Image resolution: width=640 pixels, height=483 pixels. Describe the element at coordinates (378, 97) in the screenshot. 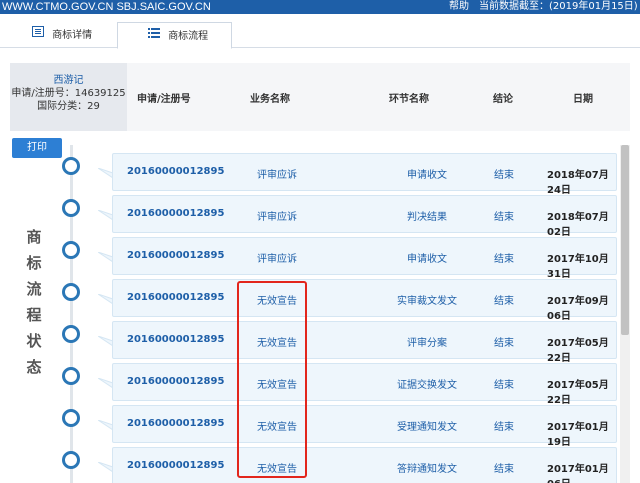

I see `table-header: 申请/注册号 业务名称 环节名称 结论 日期` at that location.